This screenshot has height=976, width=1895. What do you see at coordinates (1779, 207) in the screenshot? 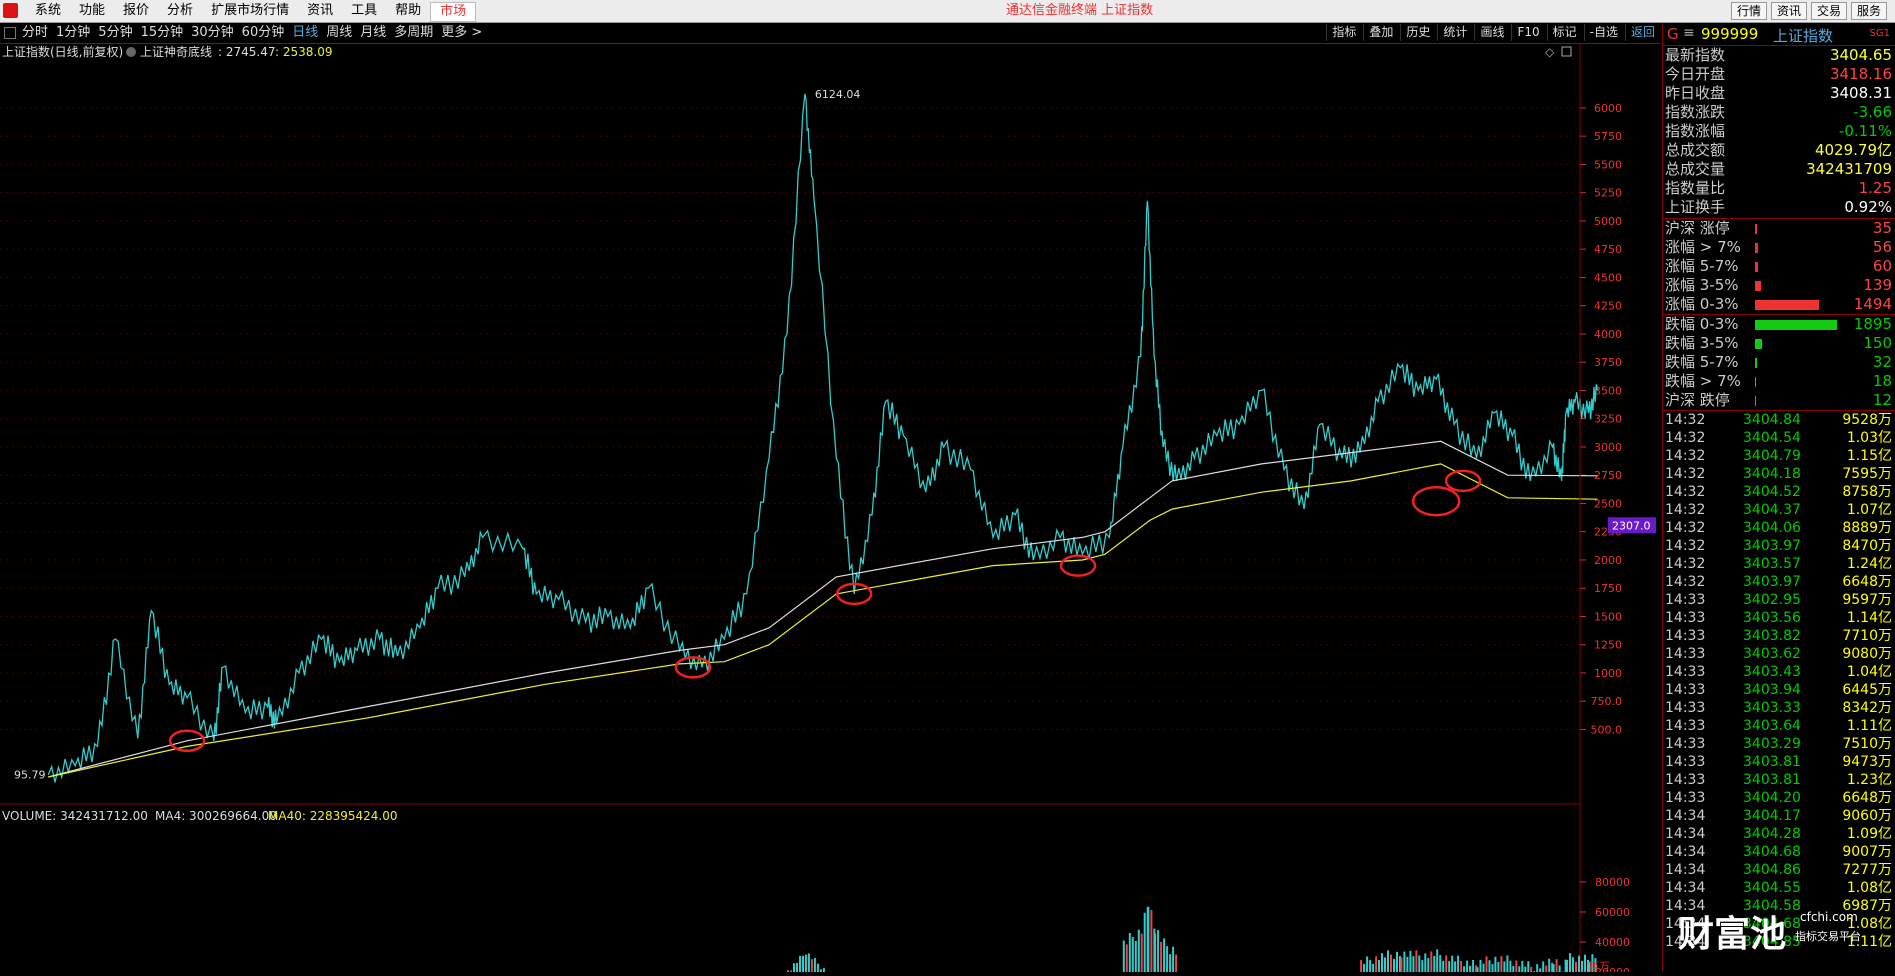
I see `stat-row: 上证换手0.92%` at bounding box center [1779, 207].